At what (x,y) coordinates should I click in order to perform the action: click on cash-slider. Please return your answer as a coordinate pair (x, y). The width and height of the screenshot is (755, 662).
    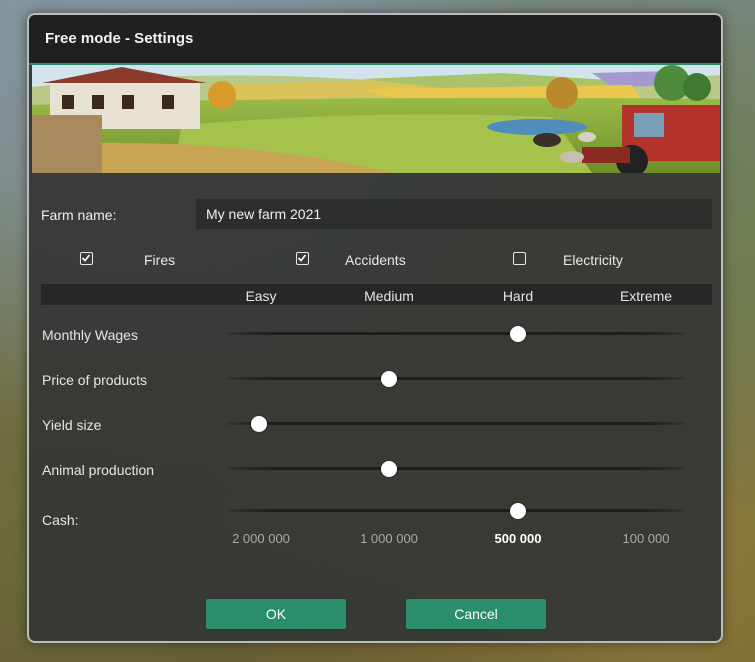
    Looking at the image, I should click on (456, 510).